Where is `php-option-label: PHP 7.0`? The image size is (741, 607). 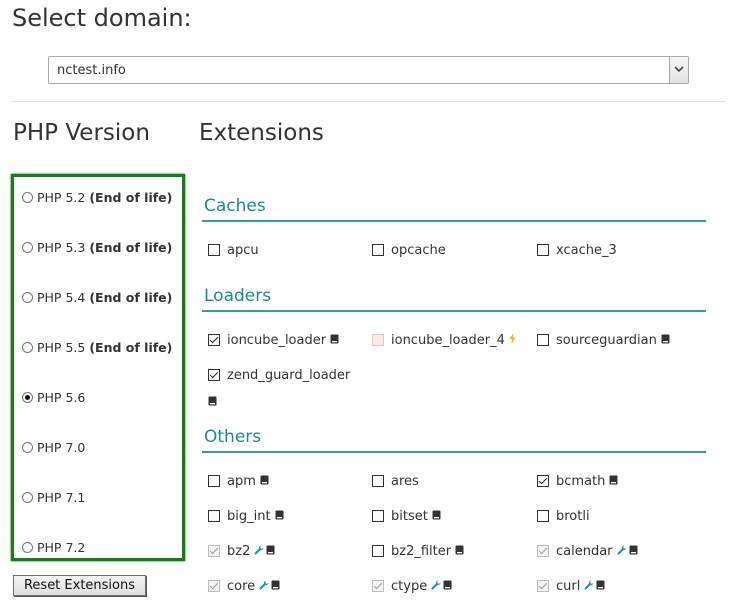
php-option-label: PHP 7.0 is located at coordinates (61, 447).